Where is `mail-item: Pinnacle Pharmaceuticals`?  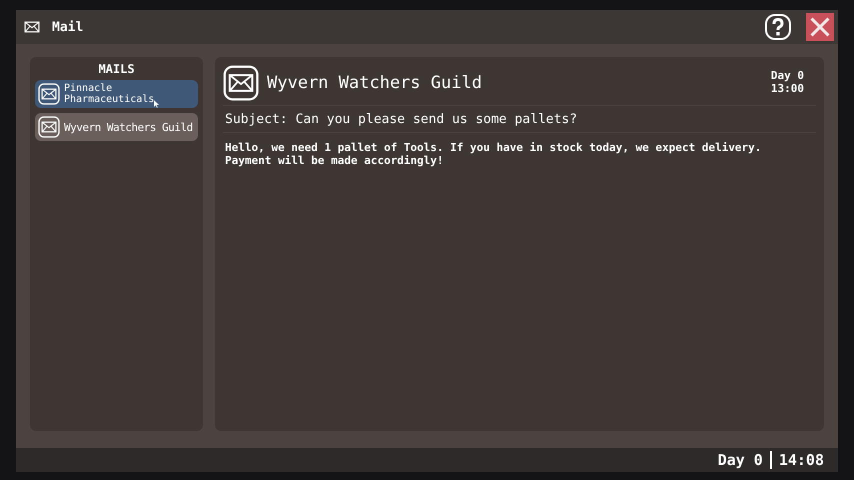 mail-item: Pinnacle Pharmaceuticals is located at coordinates (116, 94).